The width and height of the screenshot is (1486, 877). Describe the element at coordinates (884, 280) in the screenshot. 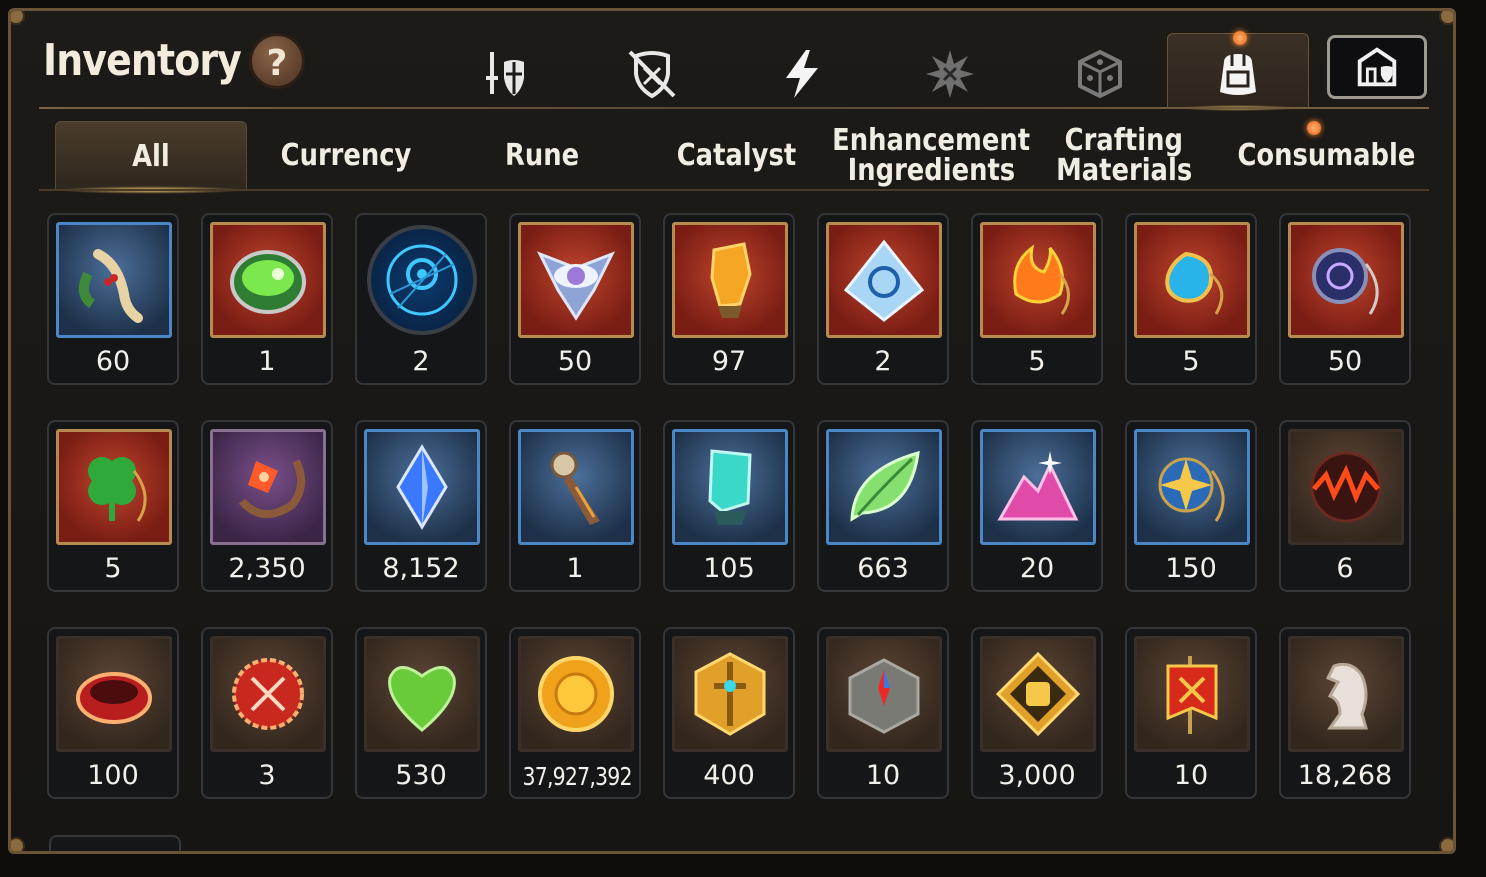

I see `triquetra-pyramid-icon` at that location.